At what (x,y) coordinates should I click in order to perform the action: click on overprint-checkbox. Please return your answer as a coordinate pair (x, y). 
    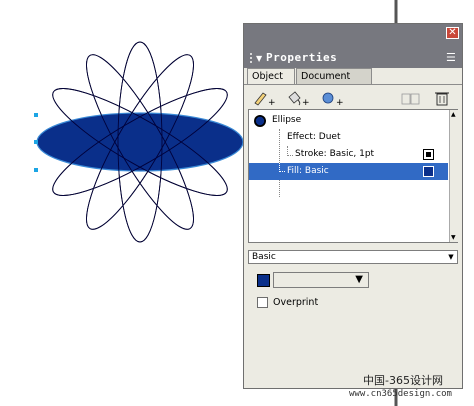
    Looking at the image, I should click on (262, 302).